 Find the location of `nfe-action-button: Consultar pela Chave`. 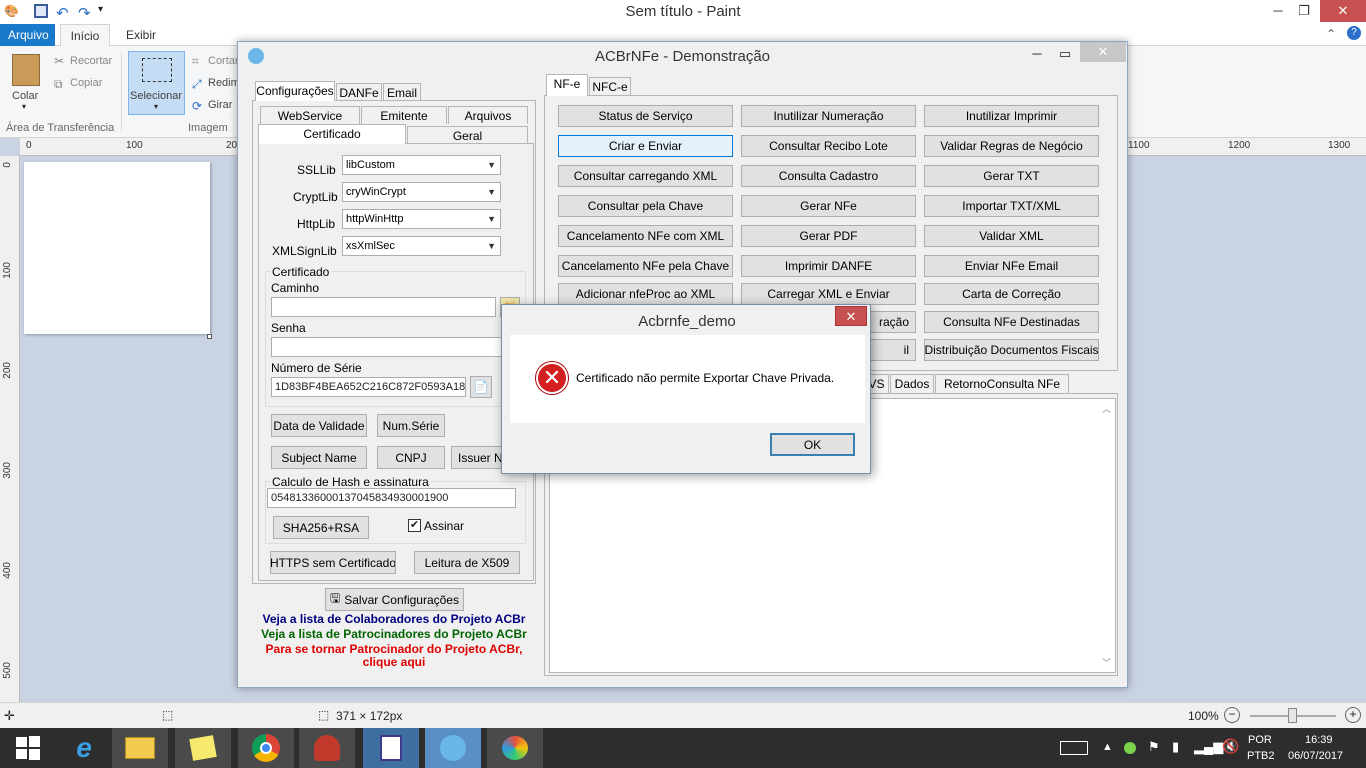

nfe-action-button: Consultar pela Chave is located at coordinates (645, 206).